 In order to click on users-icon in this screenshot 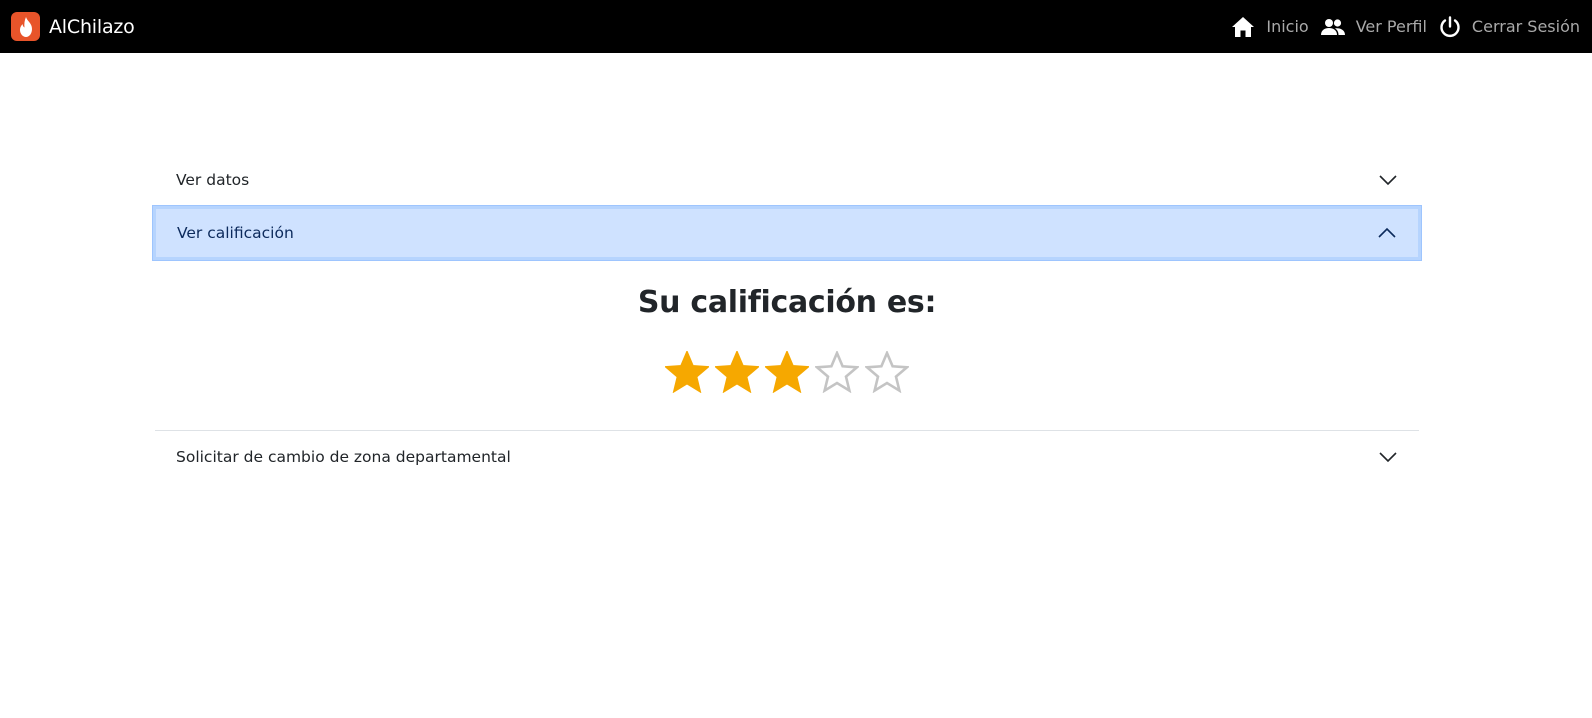, I will do `click(1332, 27)`.